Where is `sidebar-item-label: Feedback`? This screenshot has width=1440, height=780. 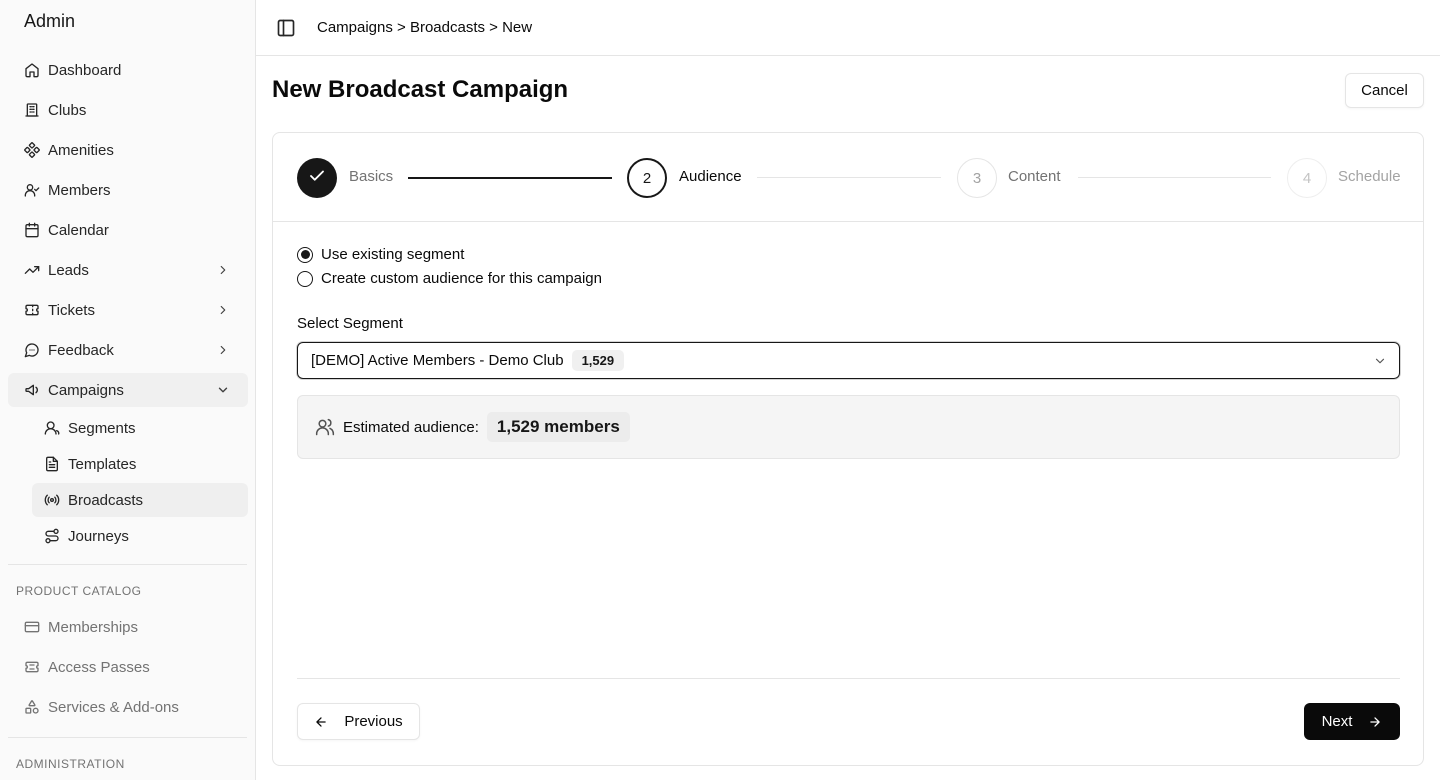 sidebar-item-label: Feedback is located at coordinates (81, 350).